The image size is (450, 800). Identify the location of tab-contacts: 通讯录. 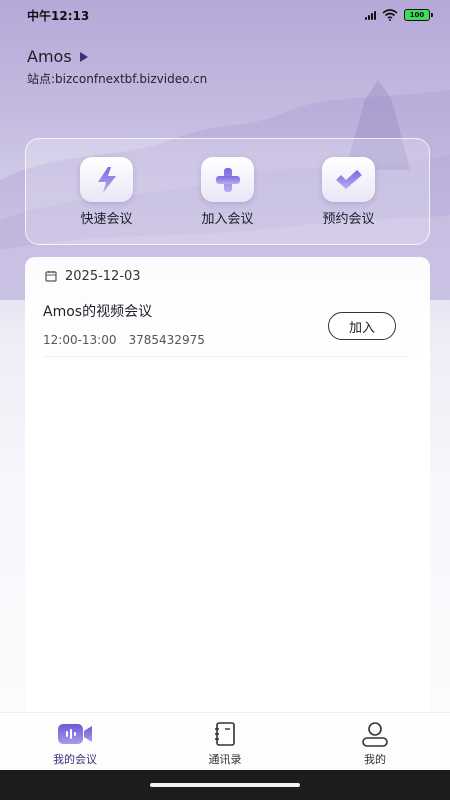
(225, 741).